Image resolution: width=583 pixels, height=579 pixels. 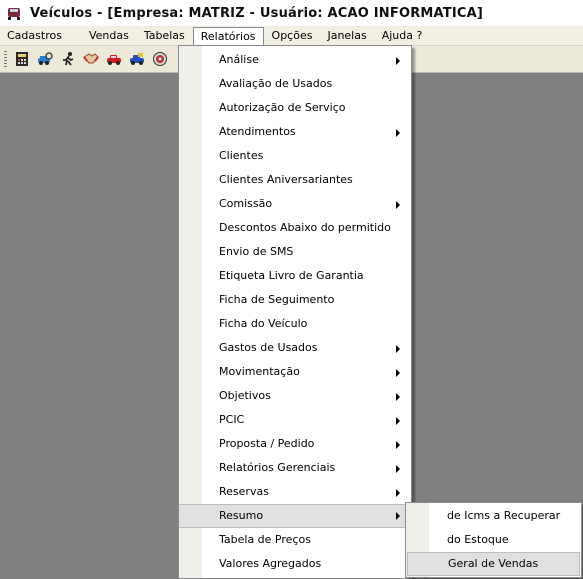 I want to click on menu-item-label: Valores Agregados, so click(x=270, y=563).